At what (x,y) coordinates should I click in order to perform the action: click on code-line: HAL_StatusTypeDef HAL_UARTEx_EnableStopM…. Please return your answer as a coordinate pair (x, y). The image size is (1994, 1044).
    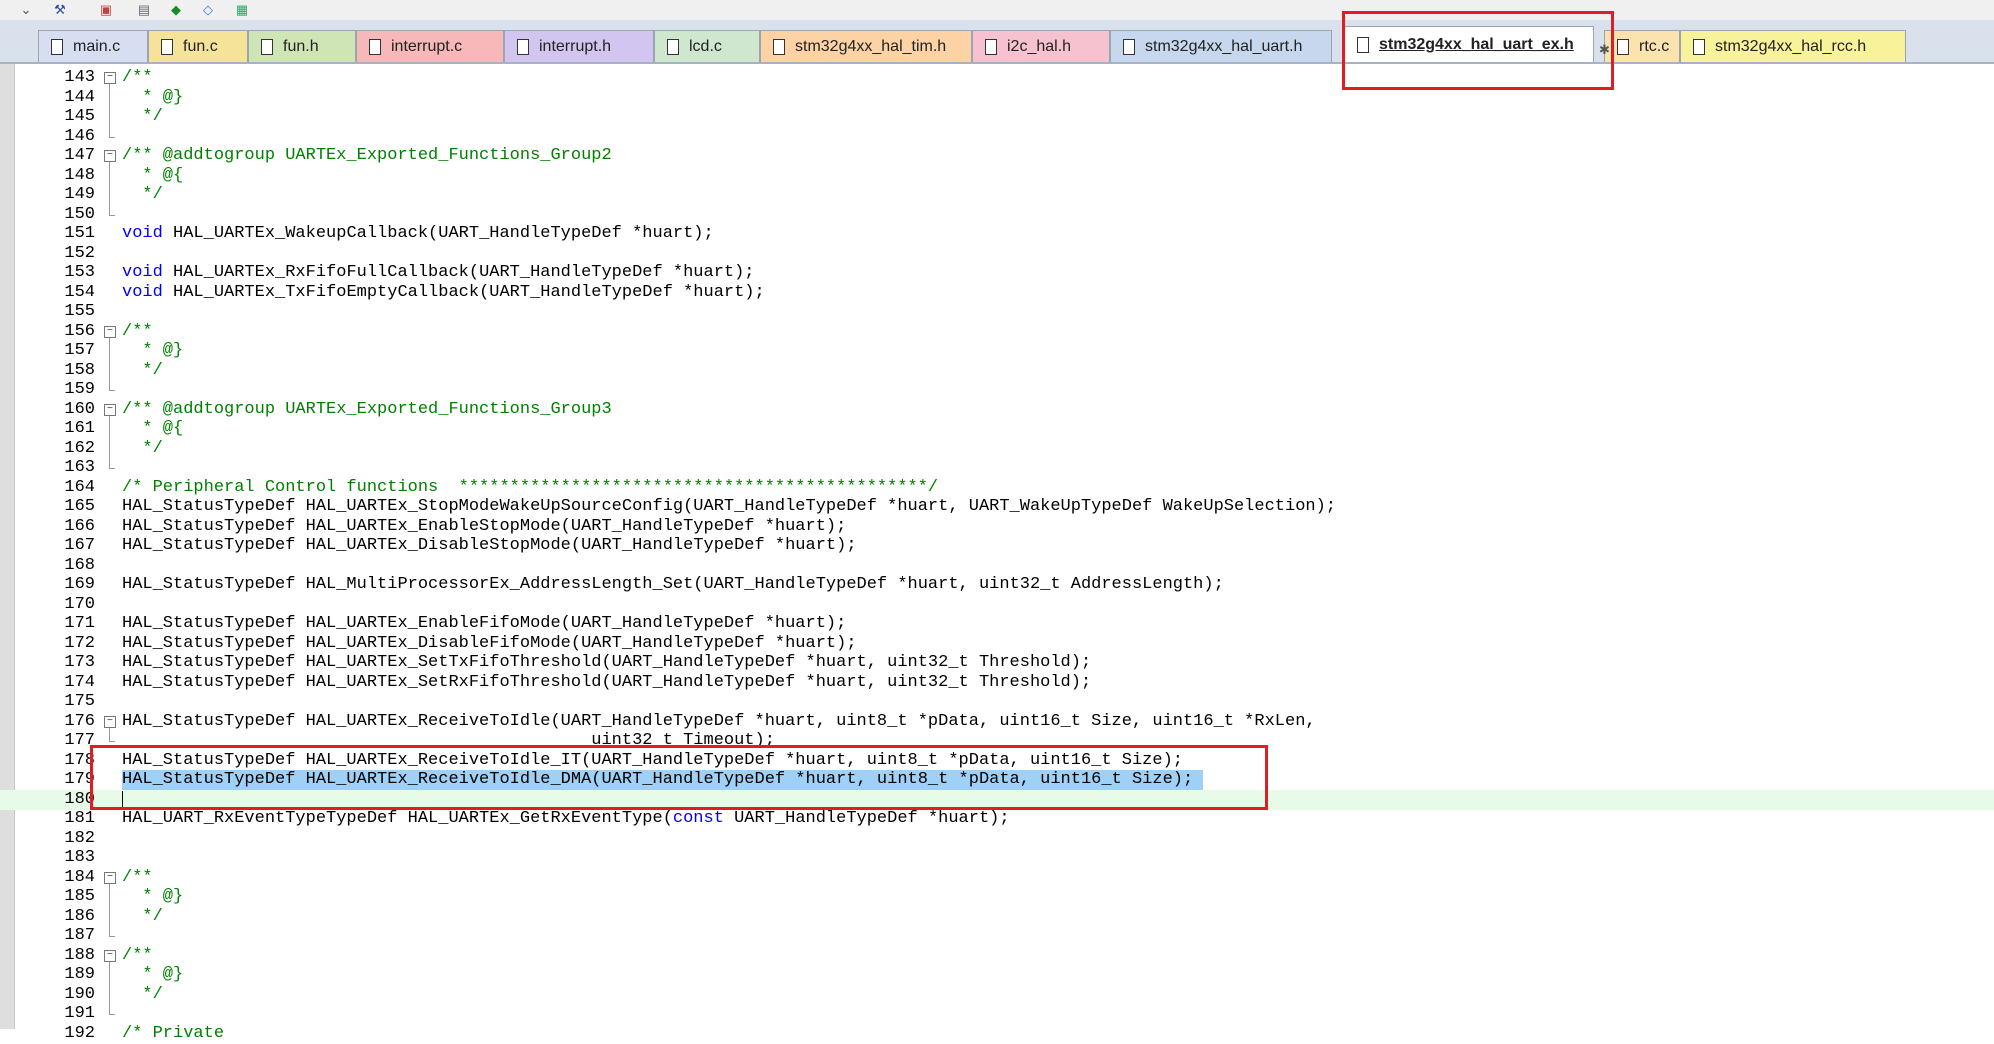
    Looking at the image, I should click on (484, 527).